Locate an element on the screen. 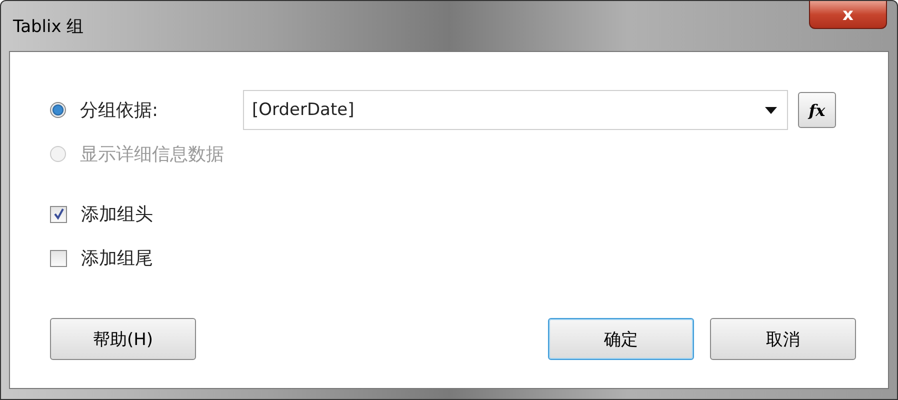 This screenshot has height=400, width=898. radio-button is located at coordinates (58, 110).